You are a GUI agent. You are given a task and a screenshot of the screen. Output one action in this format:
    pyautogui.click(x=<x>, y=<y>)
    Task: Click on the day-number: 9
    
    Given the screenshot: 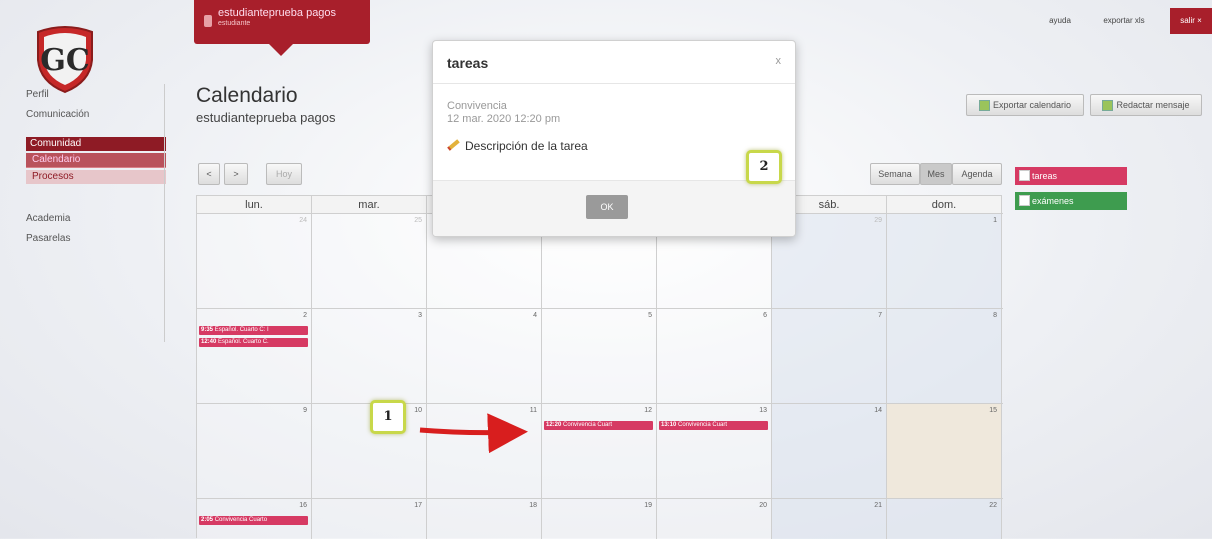 What is the action you would take?
    pyautogui.click(x=305, y=410)
    